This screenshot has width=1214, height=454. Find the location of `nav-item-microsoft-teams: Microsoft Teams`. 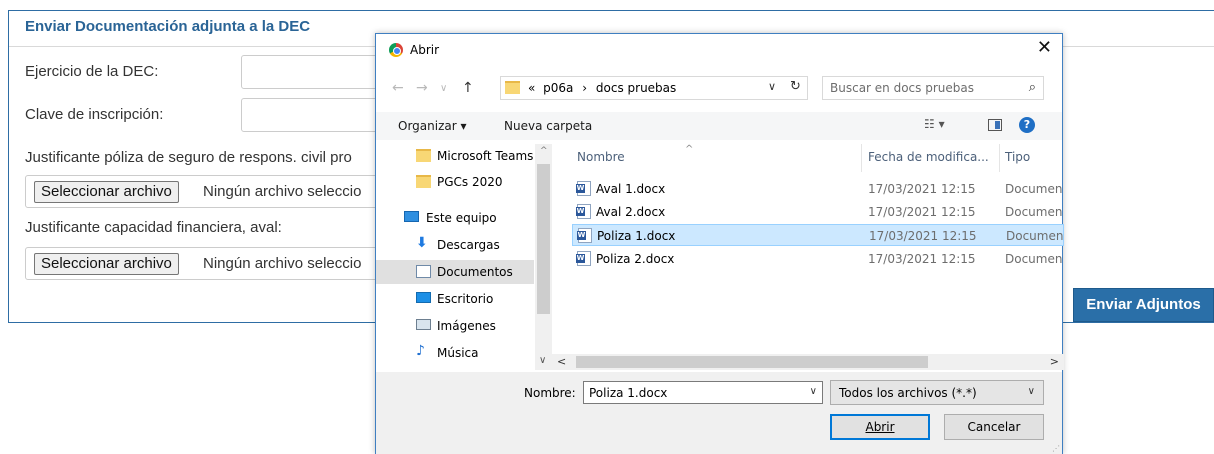

nav-item-microsoft-teams: Microsoft Teams is located at coordinates (455, 156).